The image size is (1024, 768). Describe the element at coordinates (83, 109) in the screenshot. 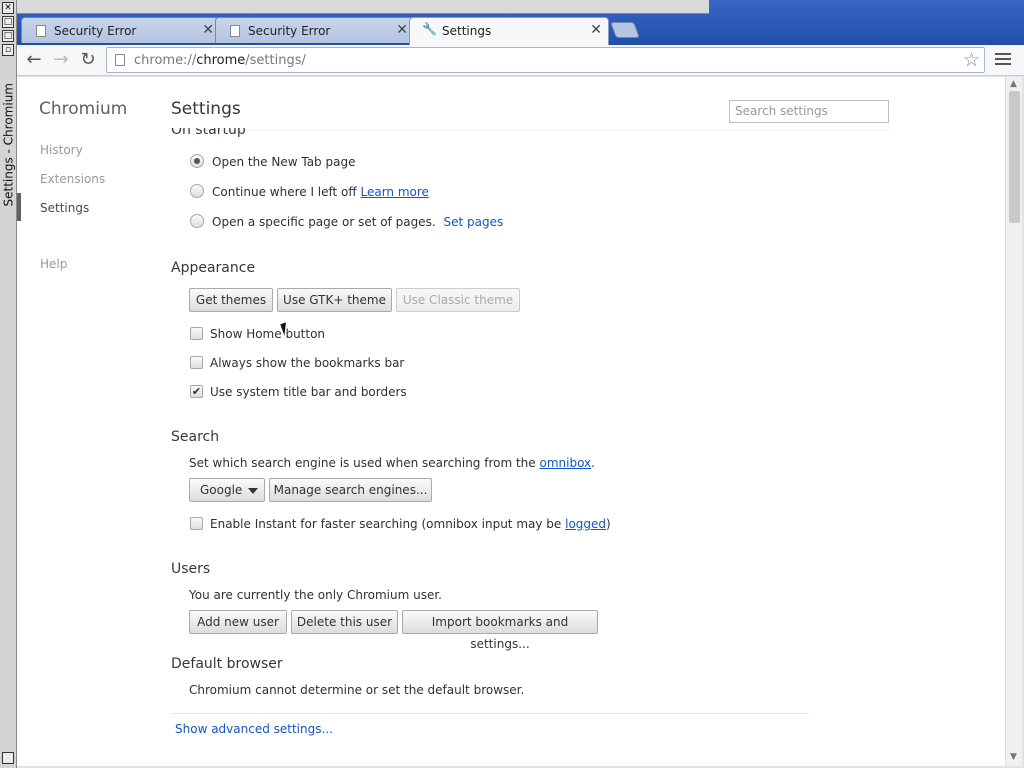

I see `app-title: Chromium` at that location.